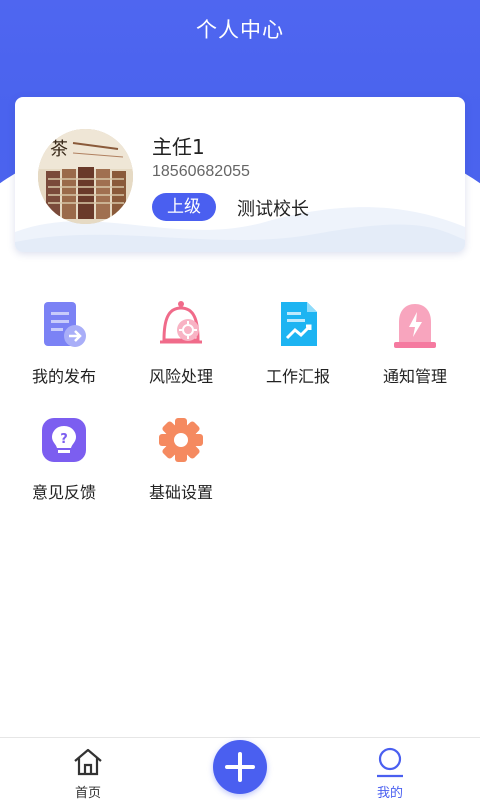 Image resolution: width=480 pixels, height=800 pixels. I want to click on settings-gear-icon, so click(181, 440).